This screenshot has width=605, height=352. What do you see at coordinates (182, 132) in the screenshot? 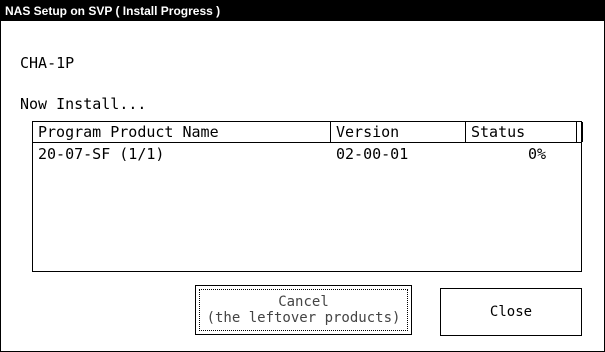
I see `column-header-product-name: Program Product Name` at bounding box center [182, 132].